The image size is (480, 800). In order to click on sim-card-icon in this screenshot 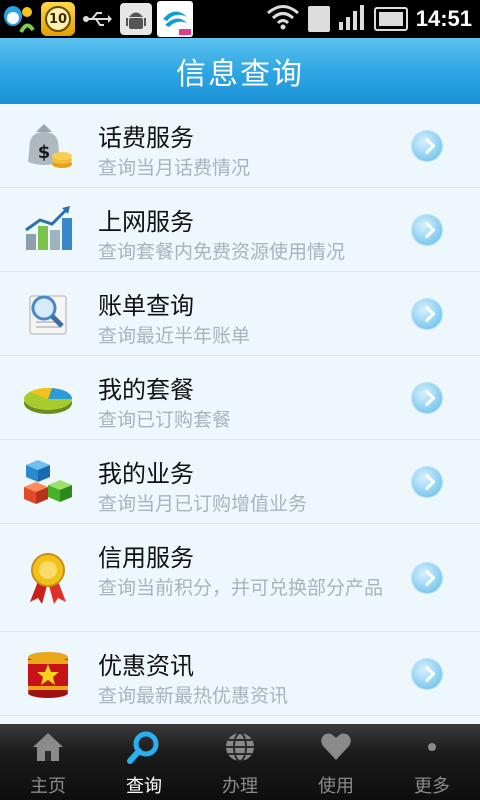, I will do `click(318, 19)`.